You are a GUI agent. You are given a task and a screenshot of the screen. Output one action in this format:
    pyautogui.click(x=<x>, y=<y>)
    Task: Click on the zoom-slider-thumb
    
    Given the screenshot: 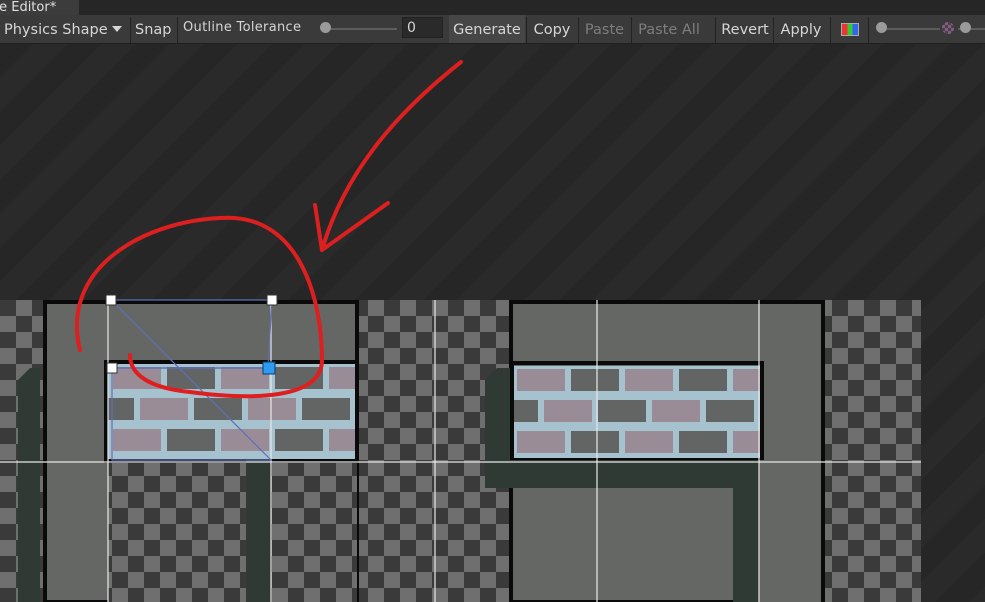 What is the action you would take?
    pyautogui.click(x=881, y=27)
    